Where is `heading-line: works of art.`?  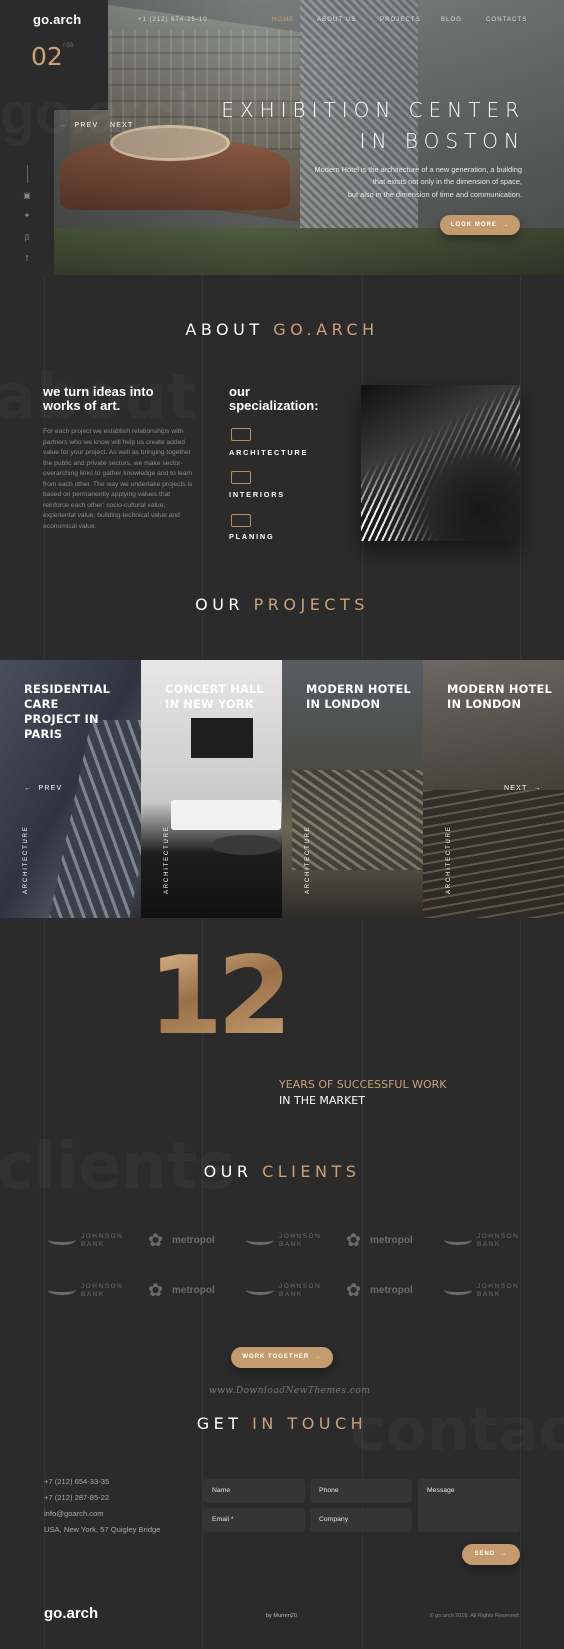
heading-line: works of art. is located at coordinates (98, 406).